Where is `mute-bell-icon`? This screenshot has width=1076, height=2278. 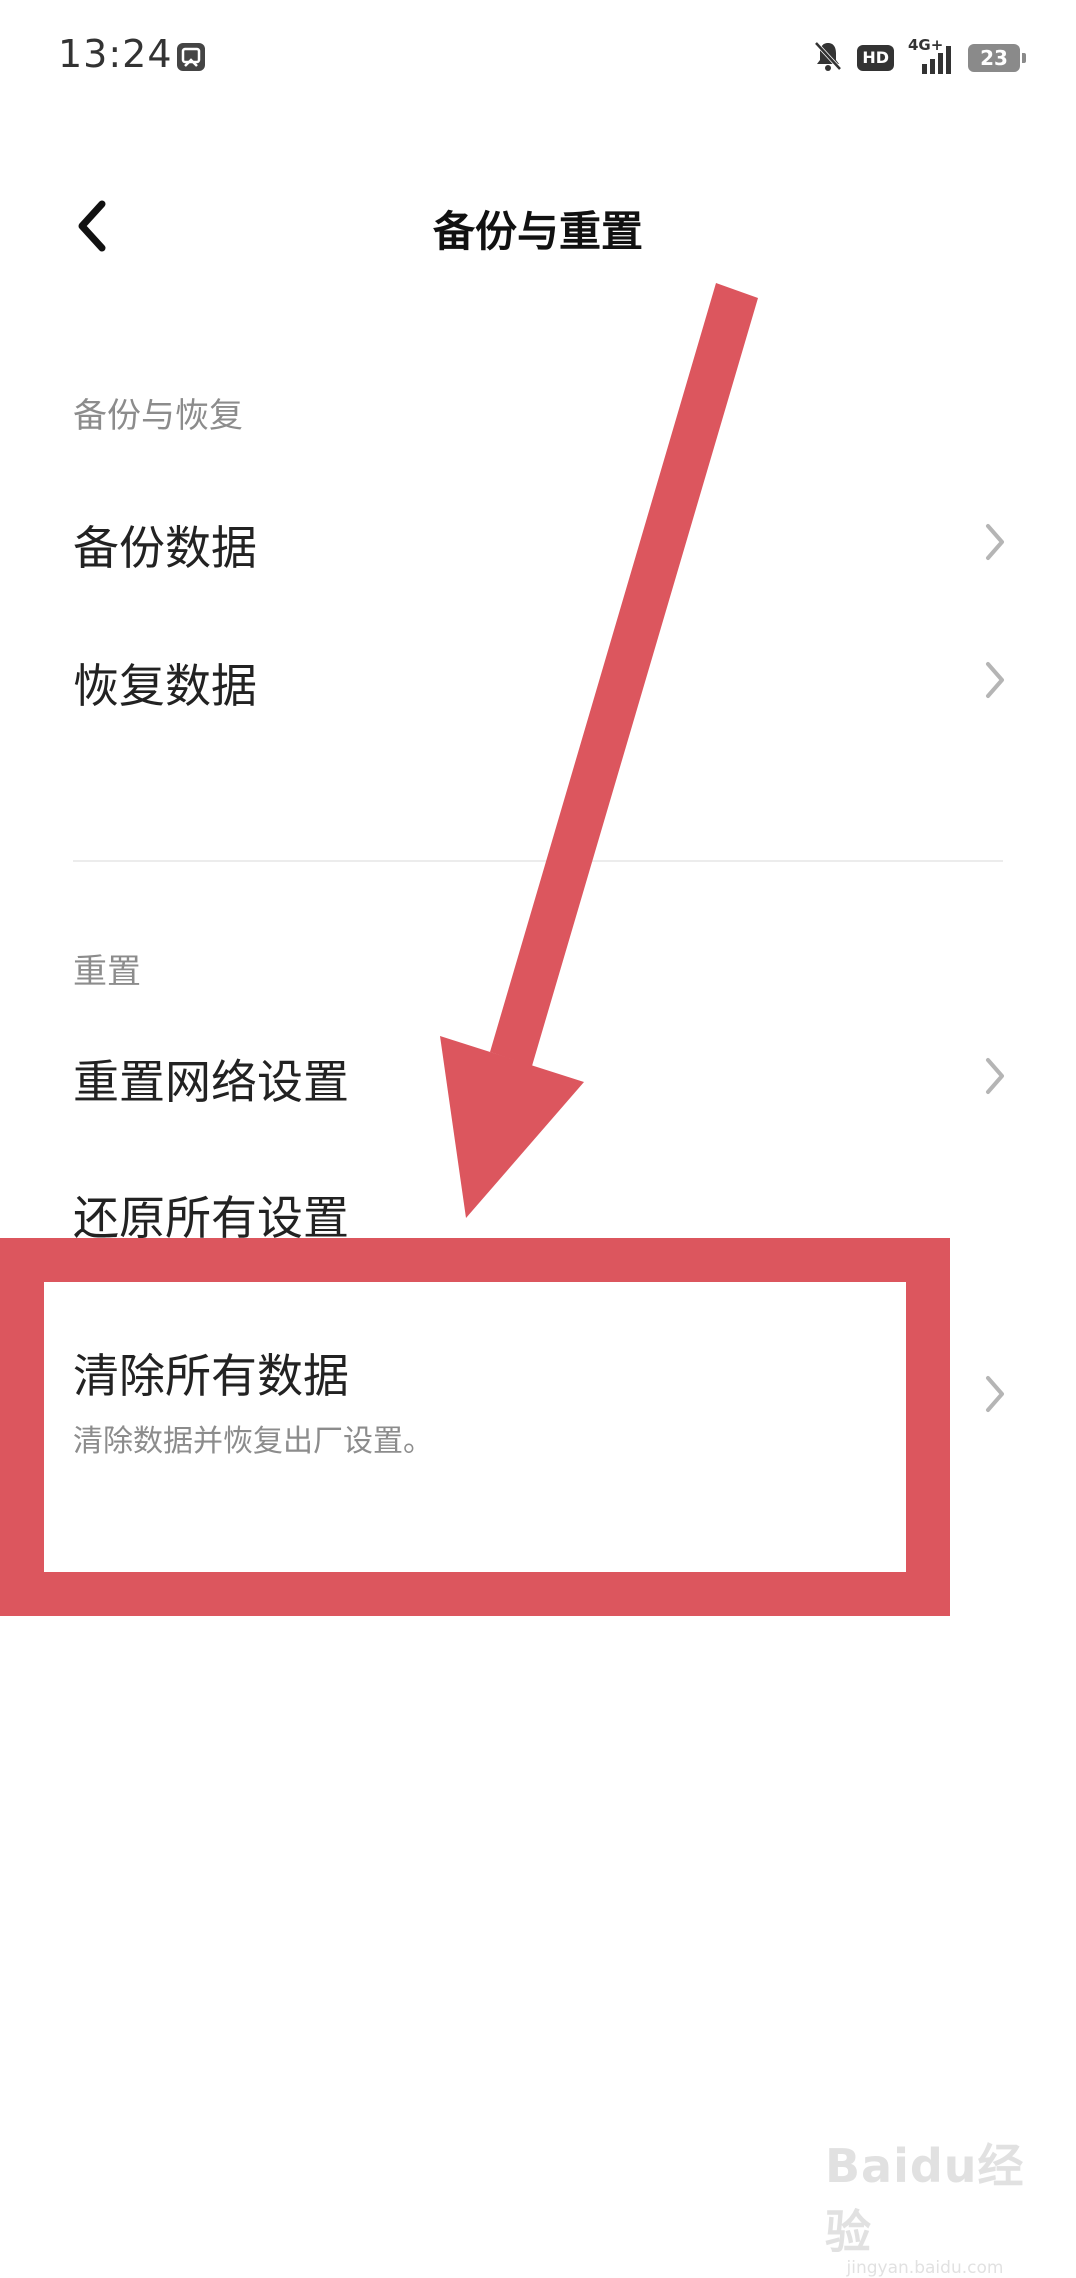
mute-bell-icon is located at coordinates (828, 58).